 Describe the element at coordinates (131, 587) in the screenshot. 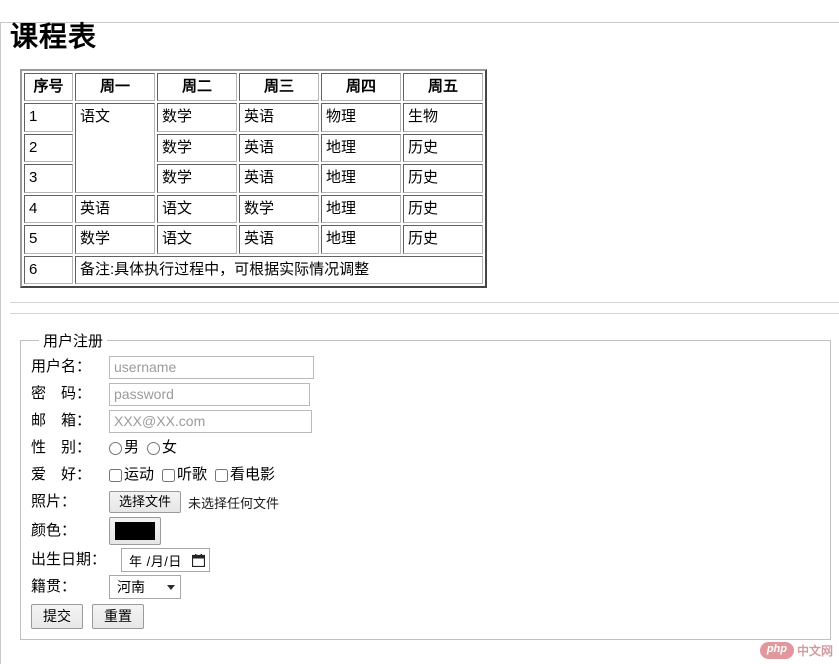

I see `hometown-selected-value: 河南` at that location.